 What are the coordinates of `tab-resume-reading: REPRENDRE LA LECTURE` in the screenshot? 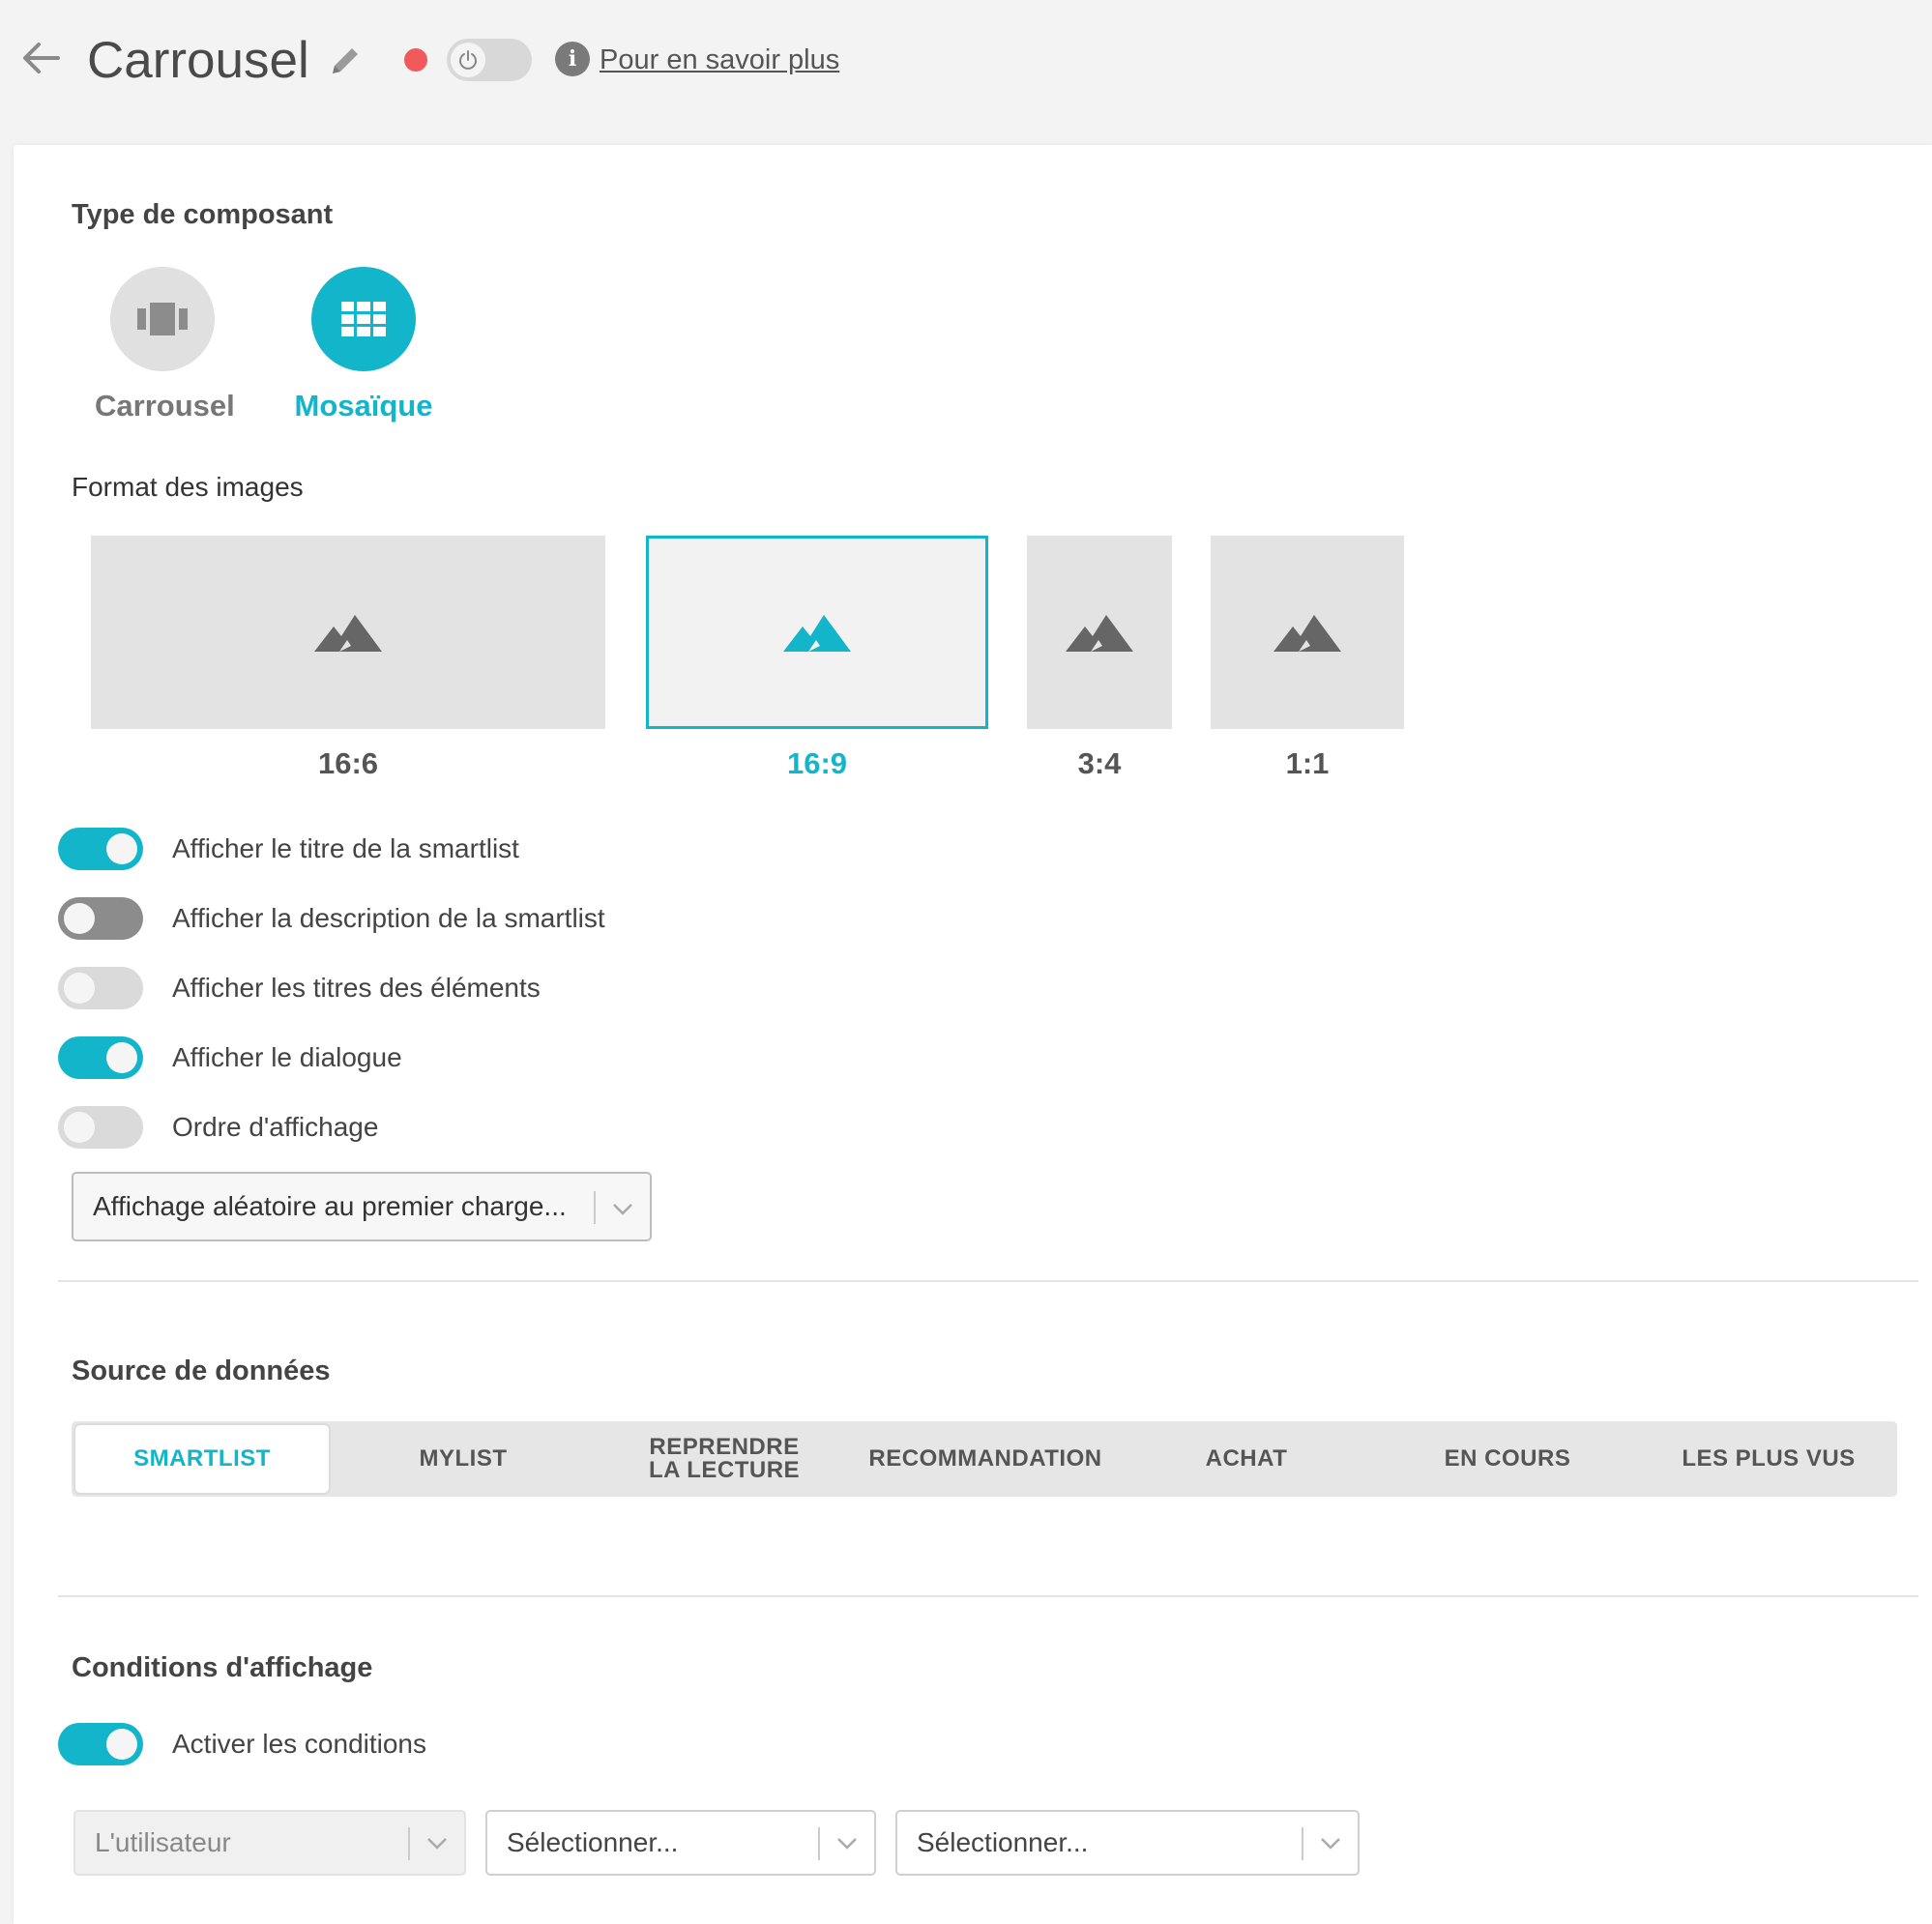 It's located at (724, 1459).